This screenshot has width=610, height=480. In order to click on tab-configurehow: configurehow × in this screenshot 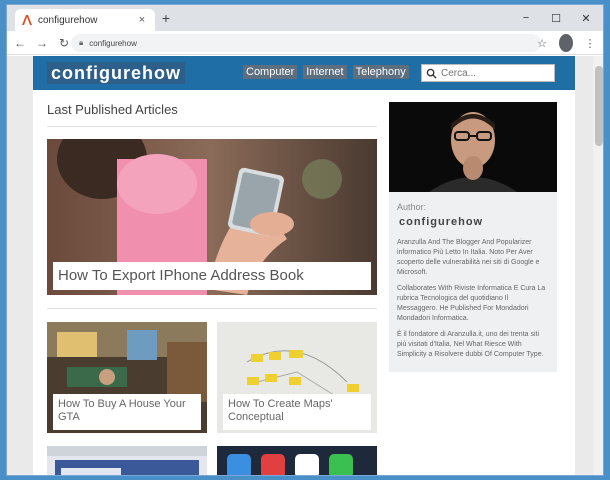, I will do `click(85, 20)`.